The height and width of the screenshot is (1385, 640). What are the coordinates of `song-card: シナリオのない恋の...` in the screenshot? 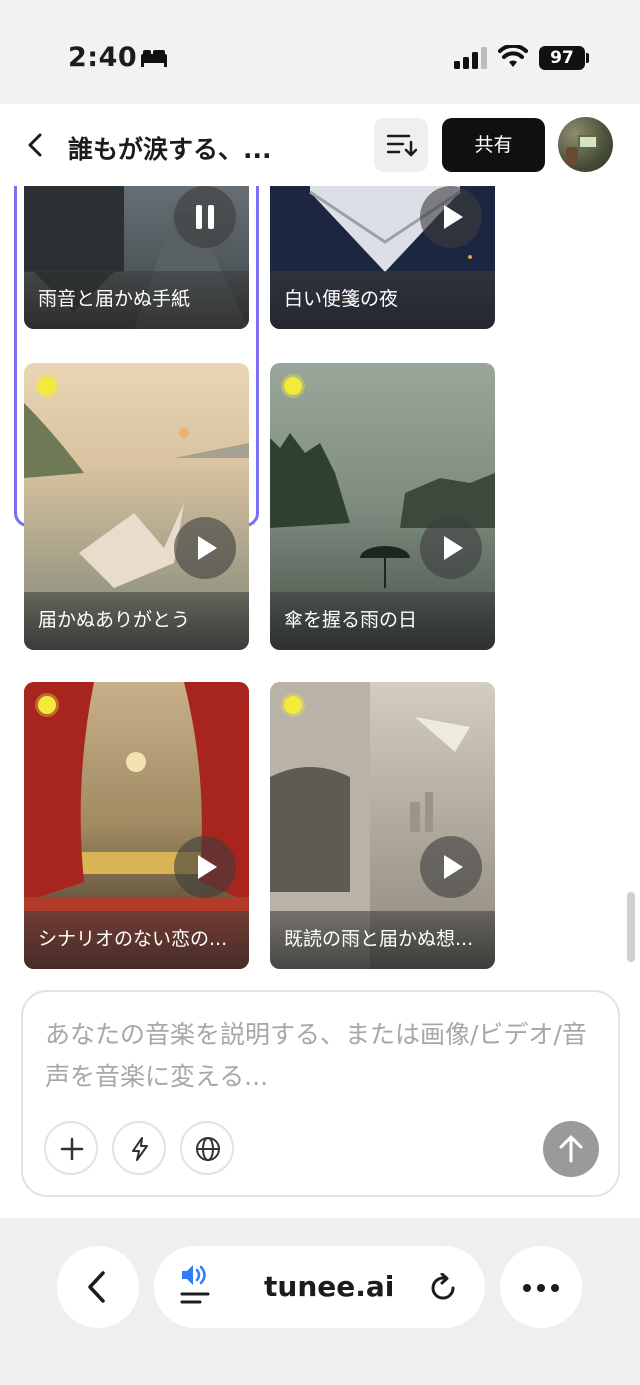 It's located at (136, 825).